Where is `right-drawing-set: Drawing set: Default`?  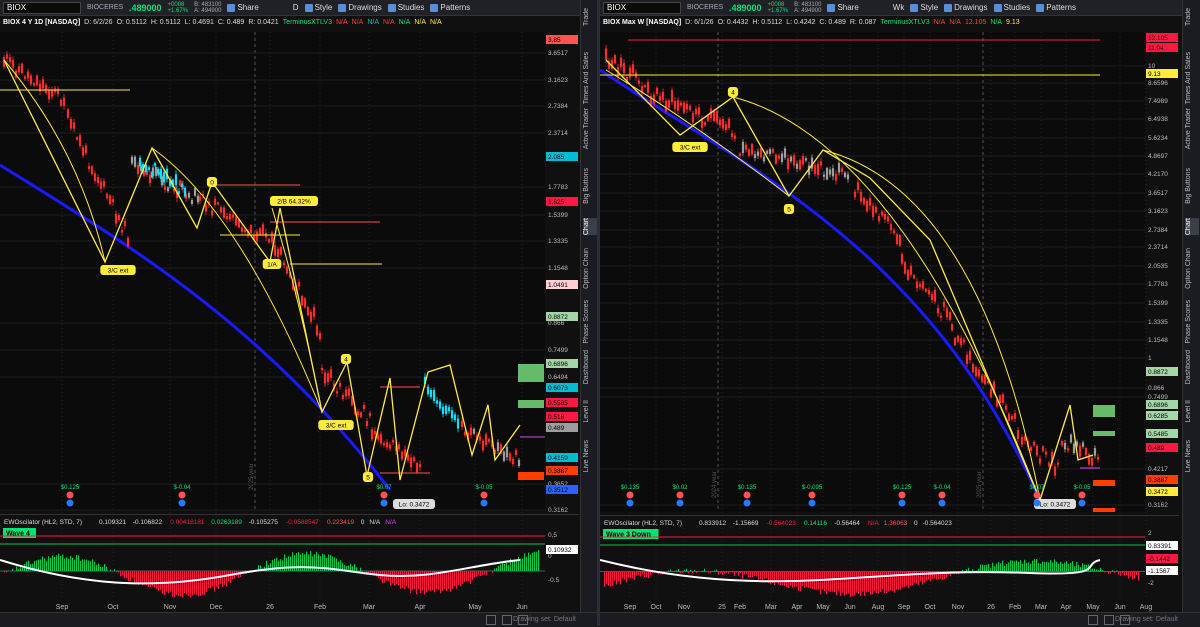
right-drawing-set: Drawing set: Default is located at coordinates (1146, 619).